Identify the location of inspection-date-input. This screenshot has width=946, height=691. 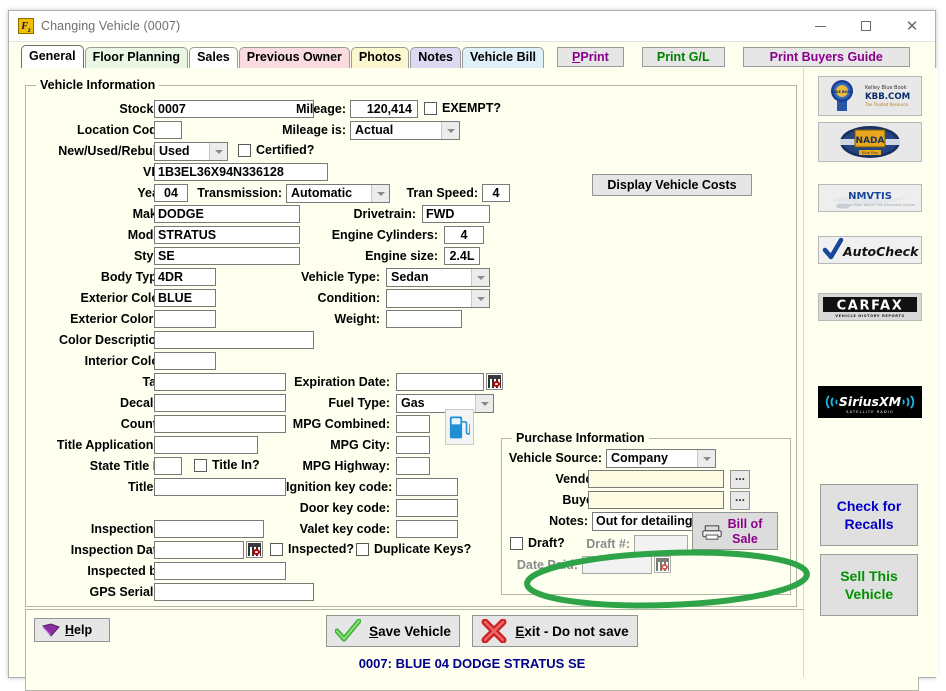
(199, 550).